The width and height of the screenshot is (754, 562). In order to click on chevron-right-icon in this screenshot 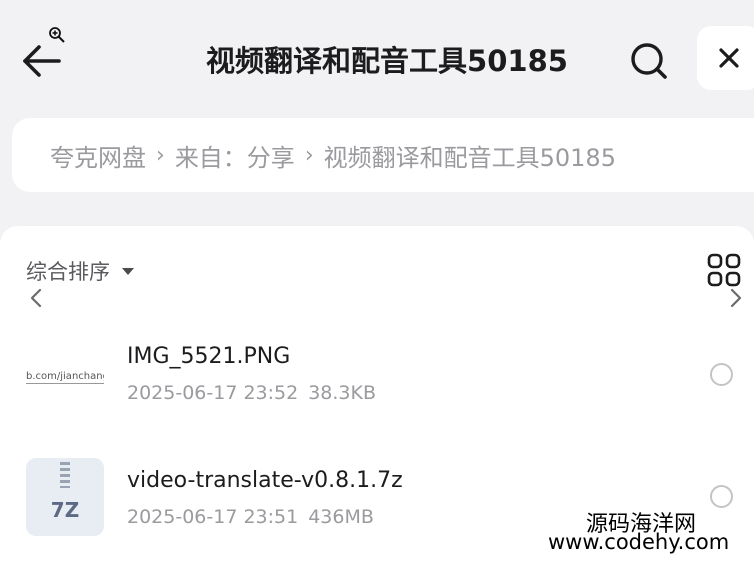, I will do `click(736, 298)`.